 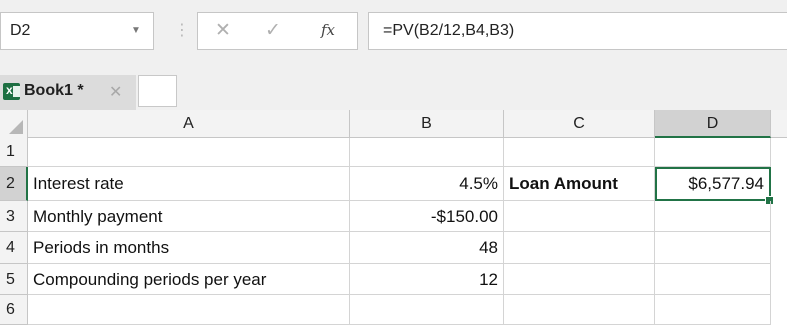 What do you see at coordinates (136, 30) in the screenshot?
I see `chevron-down-icon: ▼` at bounding box center [136, 30].